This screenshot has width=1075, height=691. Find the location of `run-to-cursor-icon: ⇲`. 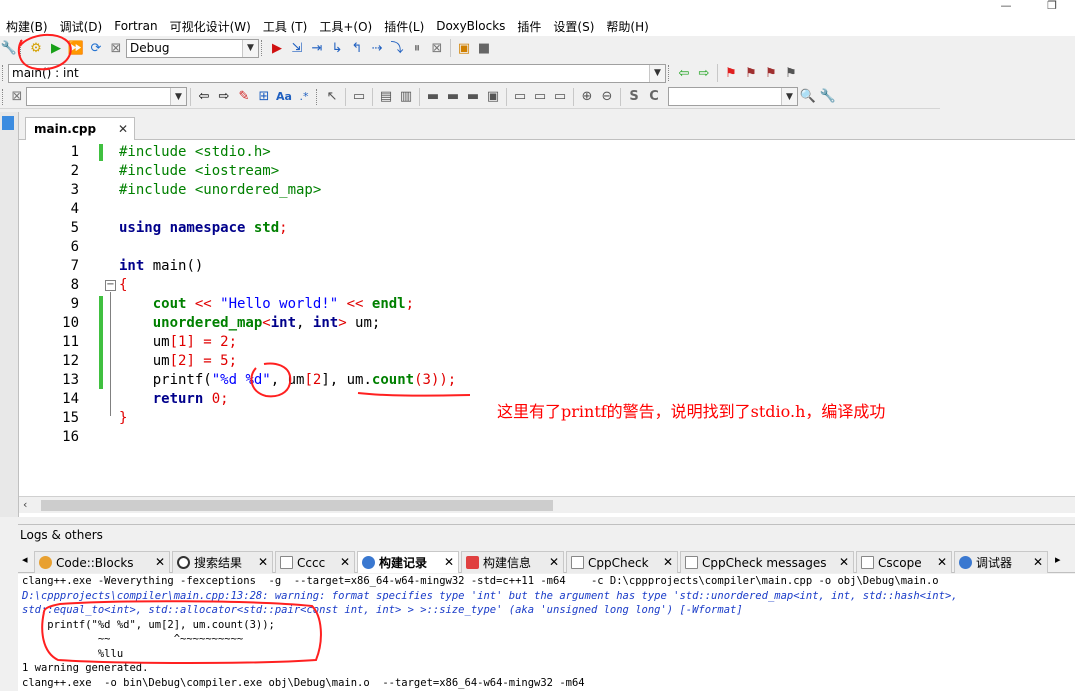

run-to-cursor-icon: ⇲ is located at coordinates (297, 48).